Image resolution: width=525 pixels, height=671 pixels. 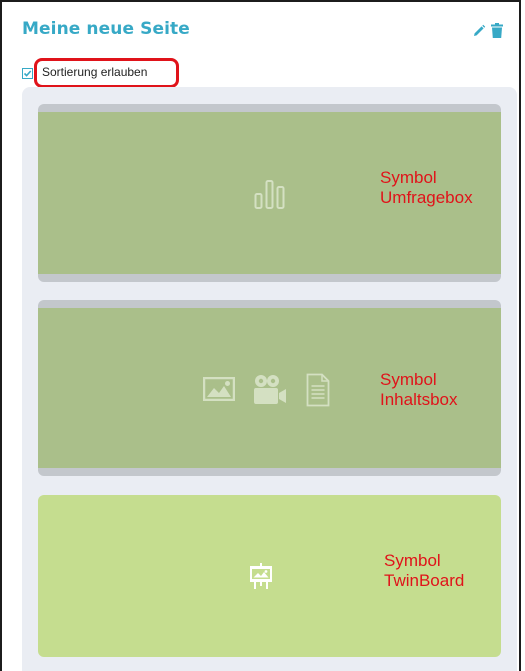 What do you see at coordinates (106, 73) in the screenshot?
I see `highlight-annotation` at bounding box center [106, 73].